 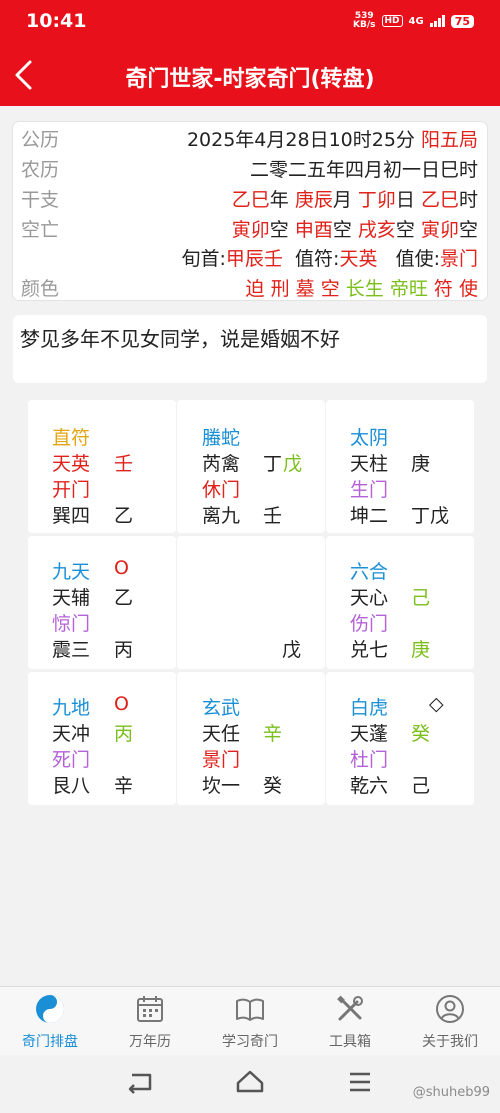 What do you see at coordinates (71, 624) in the screenshot?
I see `door-label: 惊门` at bounding box center [71, 624].